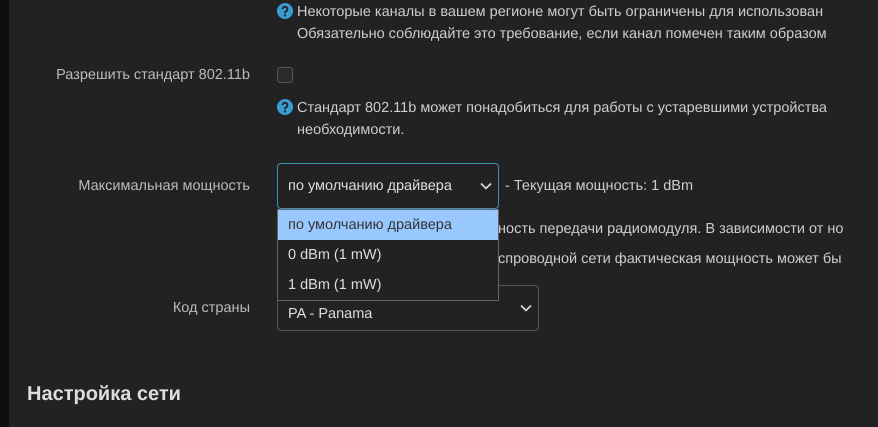  I want to click on checkbox, so click(285, 75).